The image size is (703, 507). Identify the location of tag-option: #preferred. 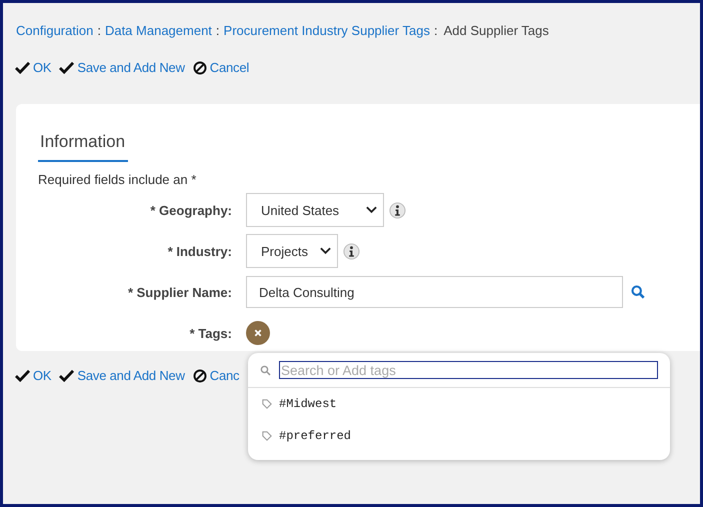
(459, 436).